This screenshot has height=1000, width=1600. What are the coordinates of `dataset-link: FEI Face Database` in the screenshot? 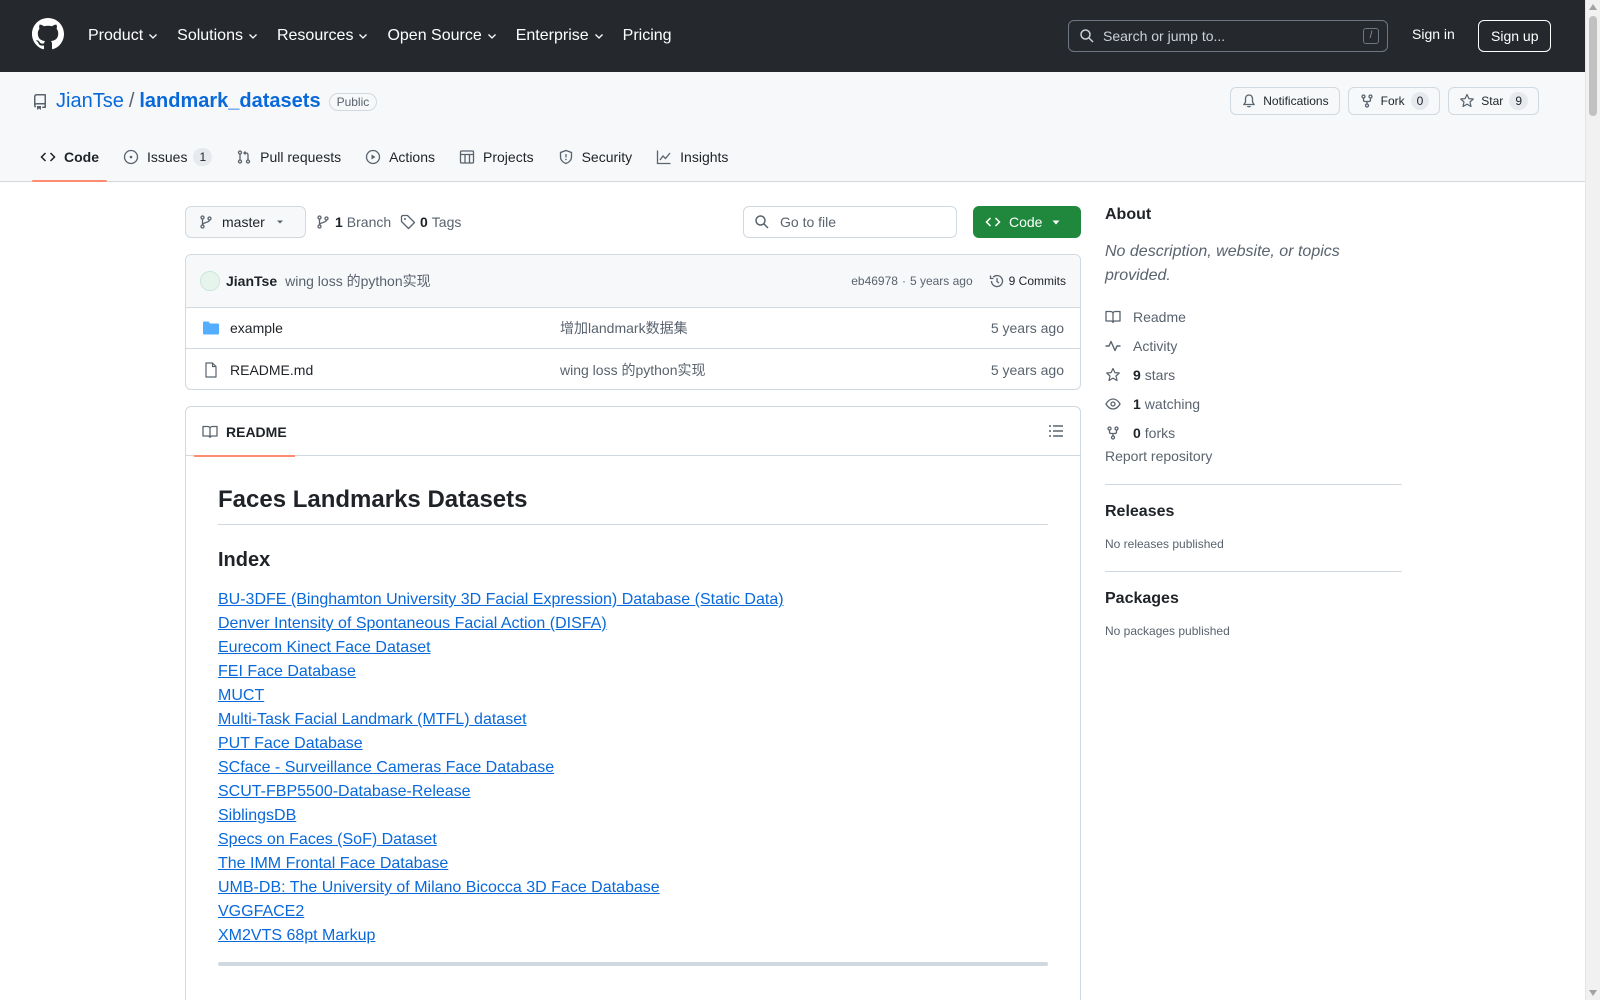 It's located at (633, 672).